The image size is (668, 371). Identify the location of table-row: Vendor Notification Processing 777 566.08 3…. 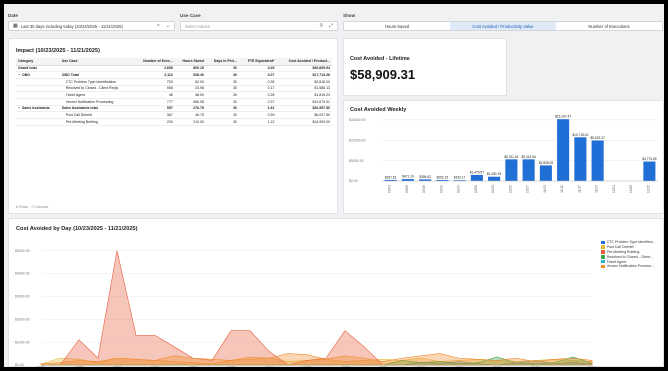
(174, 102).